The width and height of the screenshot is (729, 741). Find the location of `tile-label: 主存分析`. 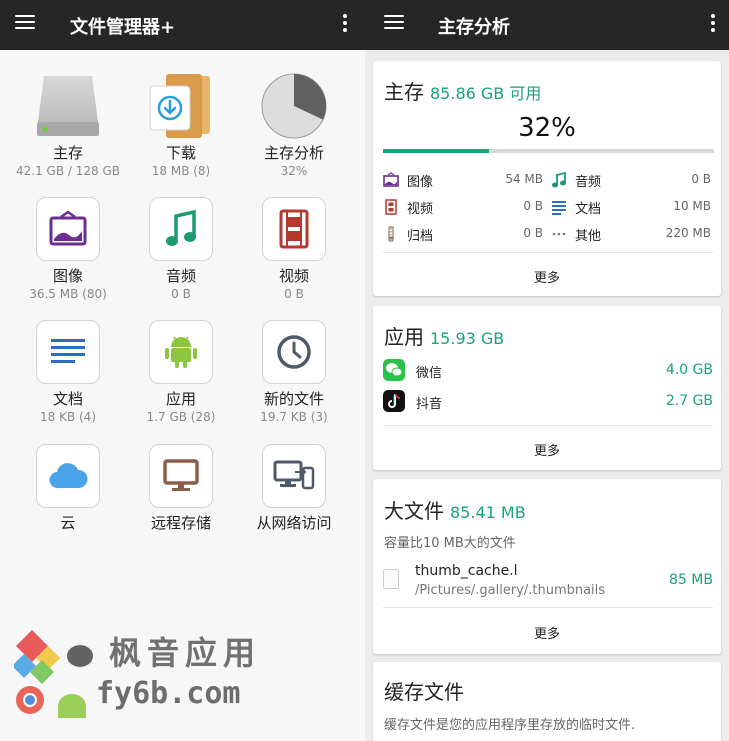

tile-label: 主存分析 is located at coordinates (293, 153).